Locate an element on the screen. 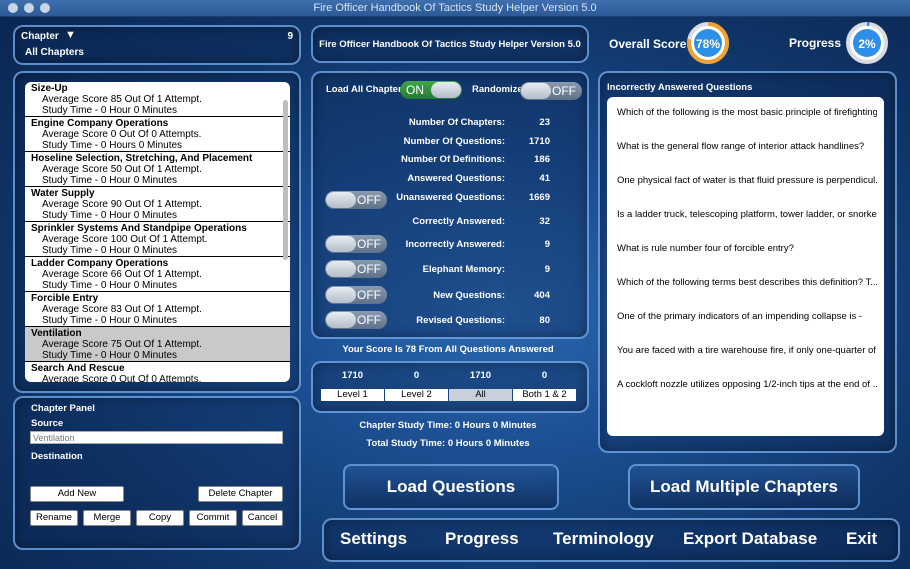 The height and width of the screenshot is (569, 910). merge-button: Merge is located at coordinates (107, 518).